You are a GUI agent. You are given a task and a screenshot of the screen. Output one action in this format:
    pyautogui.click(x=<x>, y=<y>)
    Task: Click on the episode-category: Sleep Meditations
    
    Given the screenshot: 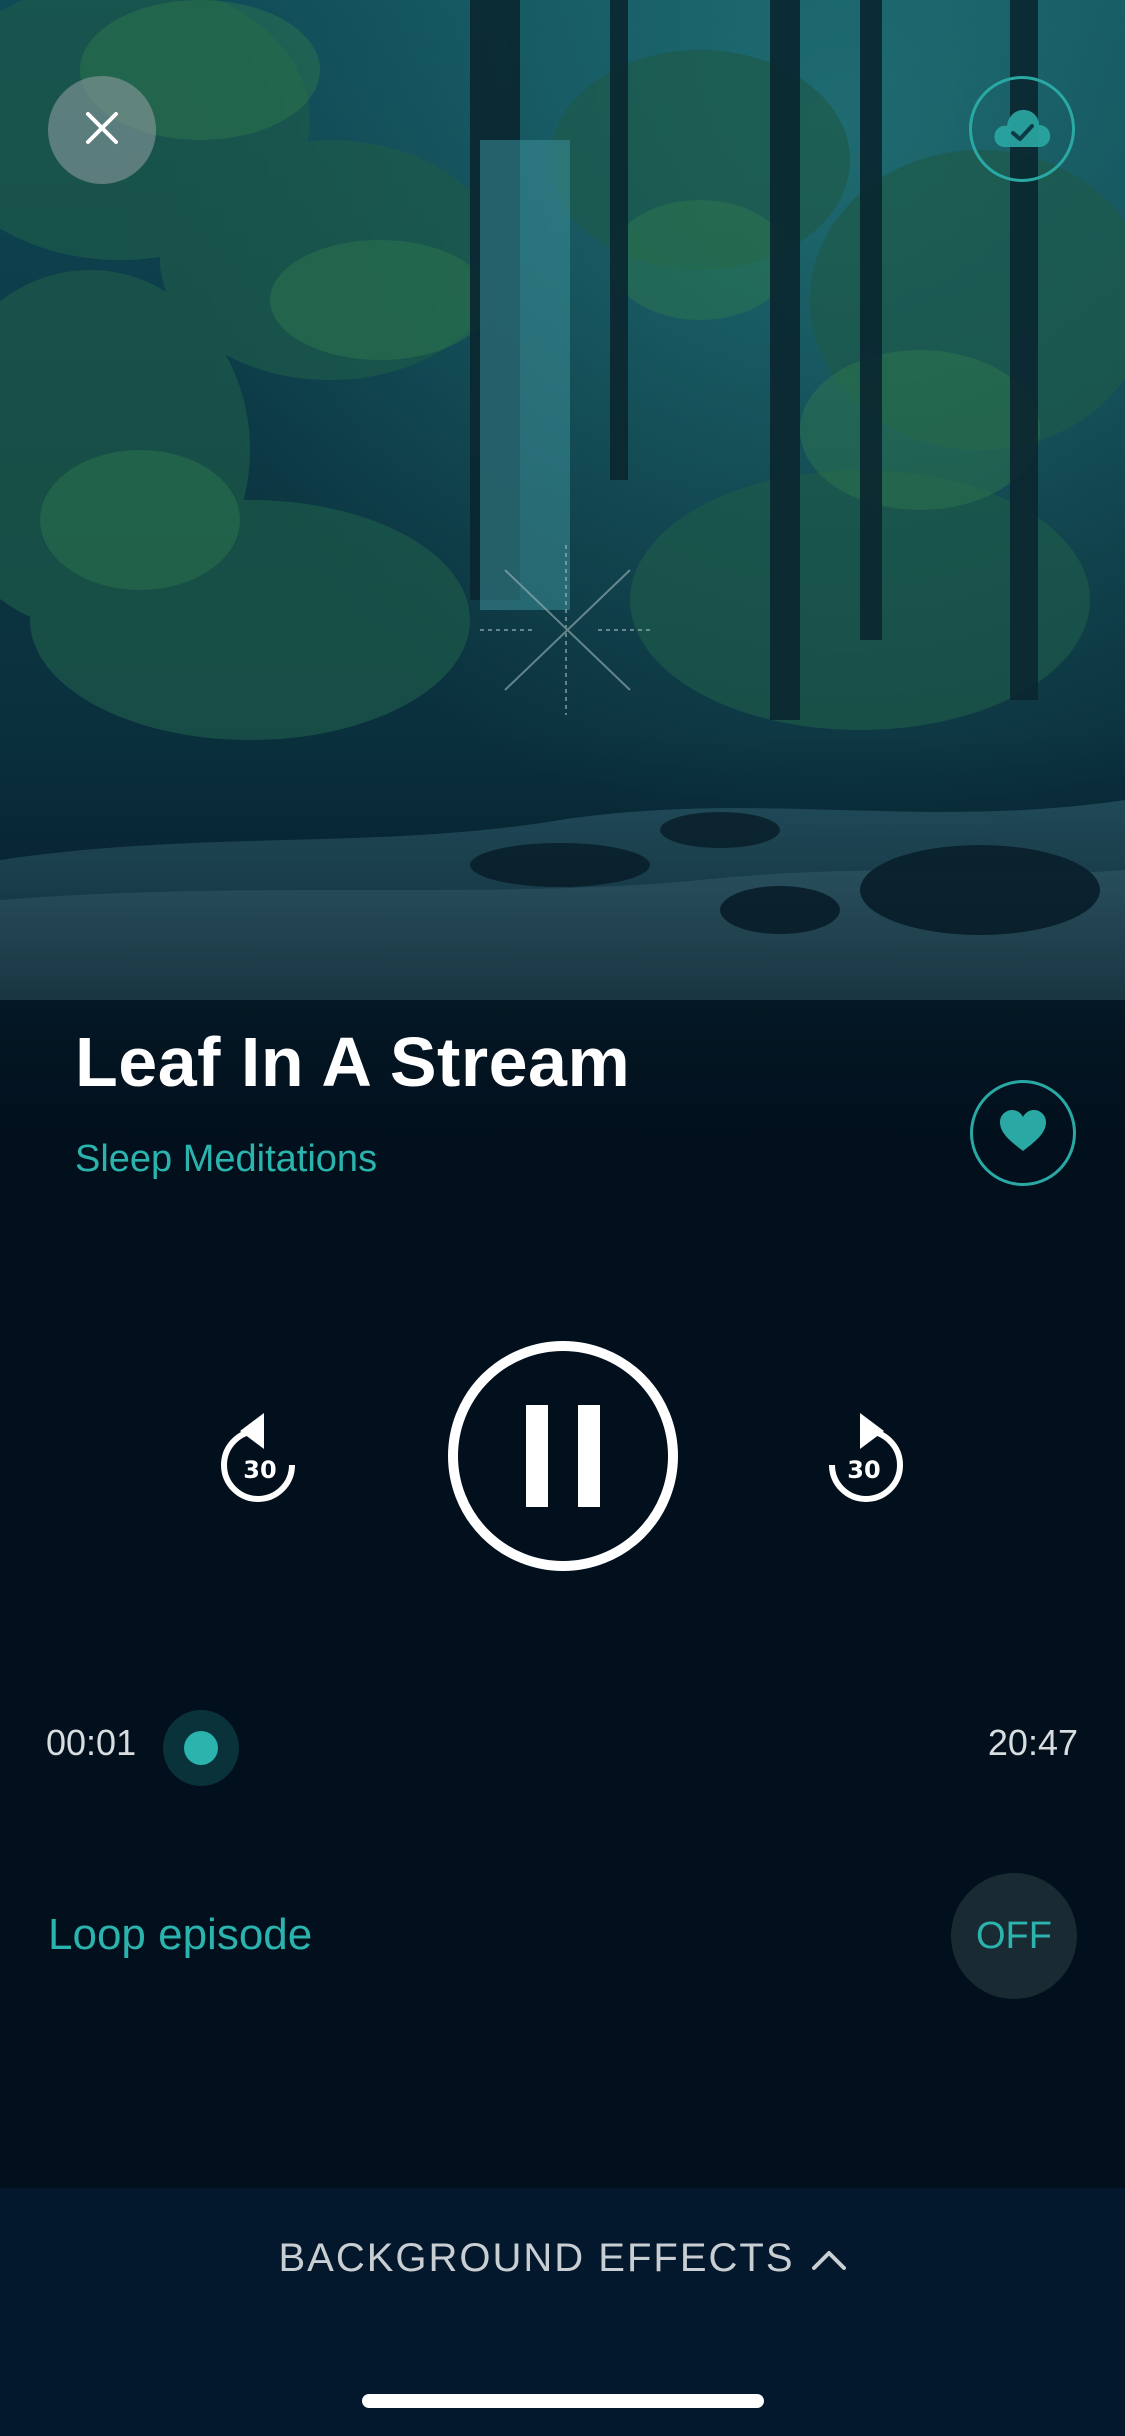 What is the action you would take?
    pyautogui.click(x=226, y=1159)
    